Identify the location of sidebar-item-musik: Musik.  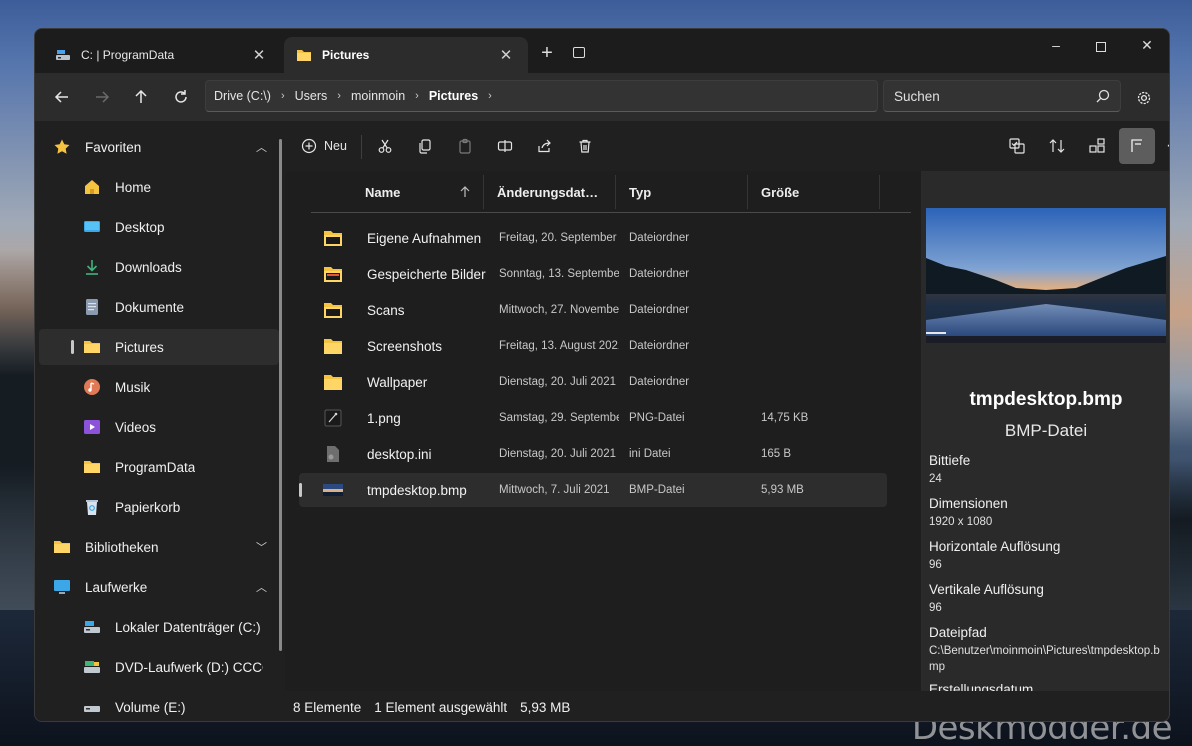
(159, 387).